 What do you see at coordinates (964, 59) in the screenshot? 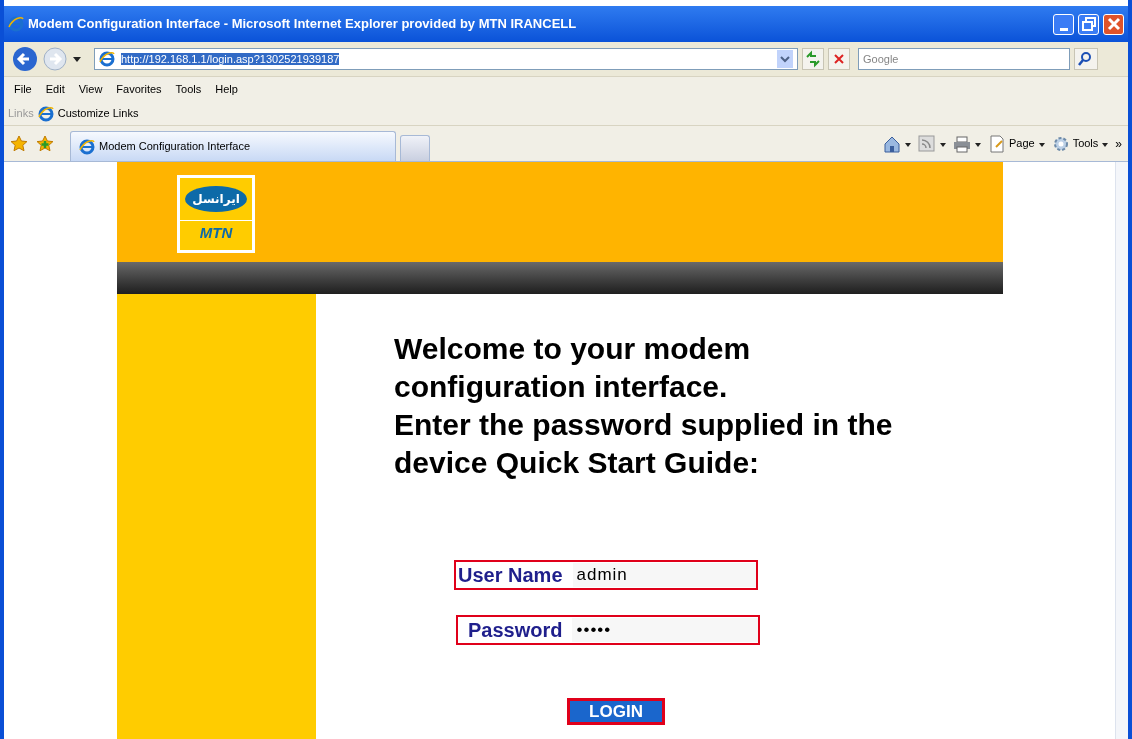
I see `search-field: Google` at bounding box center [964, 59].